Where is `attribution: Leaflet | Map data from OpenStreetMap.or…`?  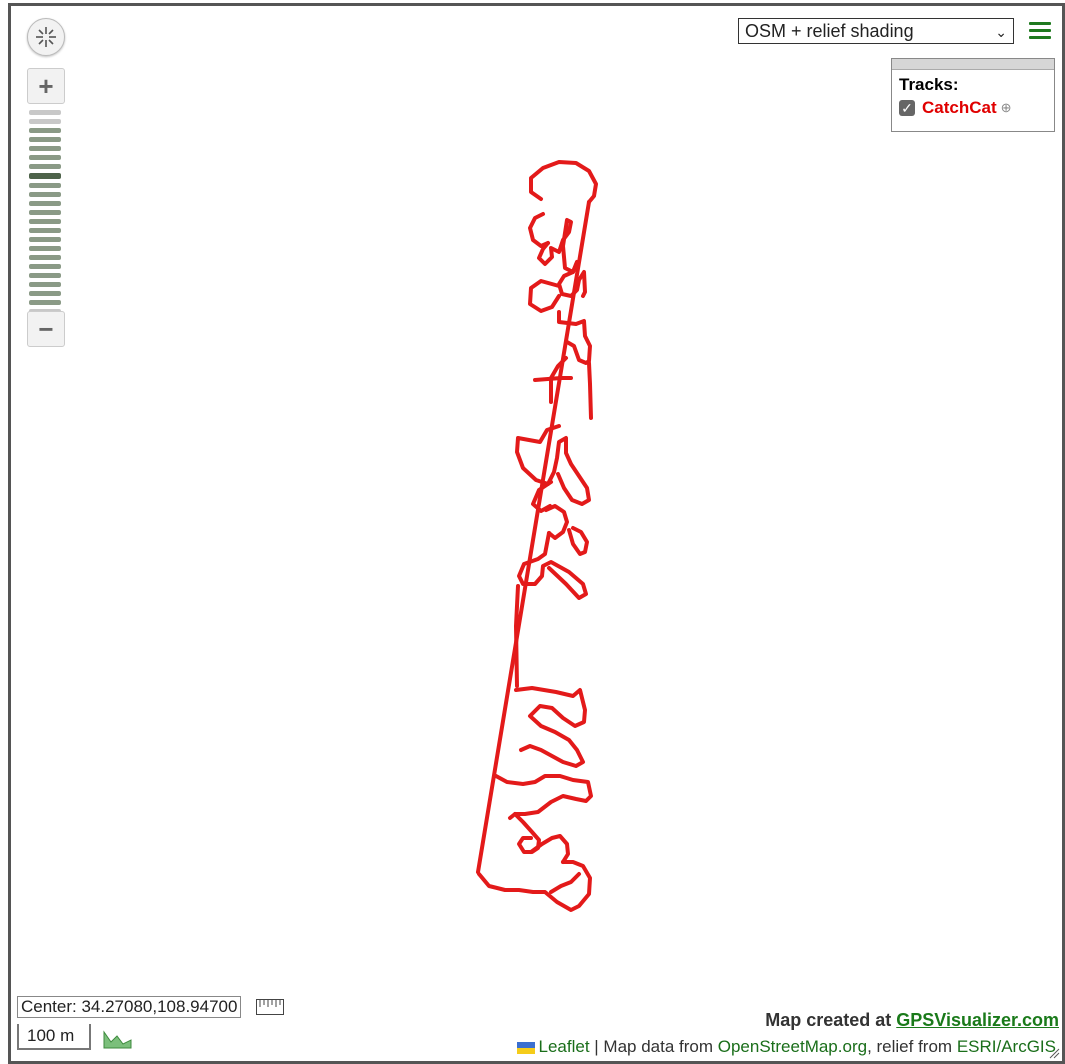 attribution: Leaflet | Map data from OpenStreetMap.or… is located at coordinates (786, 1047).